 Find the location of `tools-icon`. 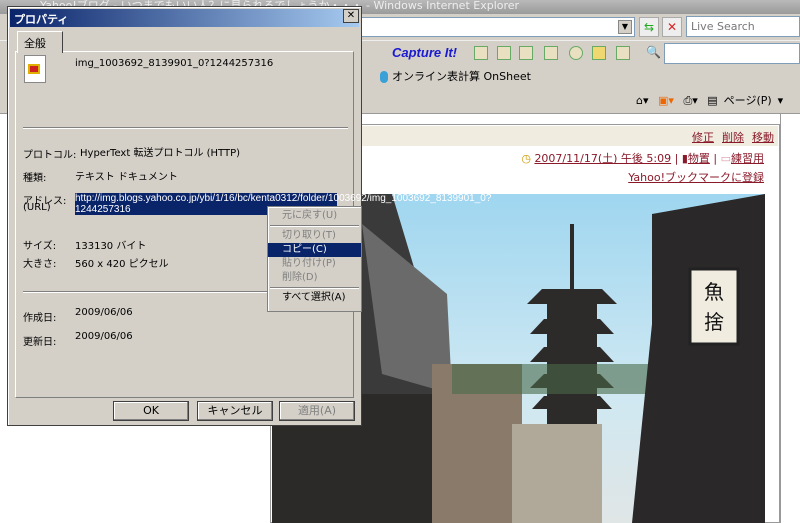

tools-icon is located at coordinates (623, 53).